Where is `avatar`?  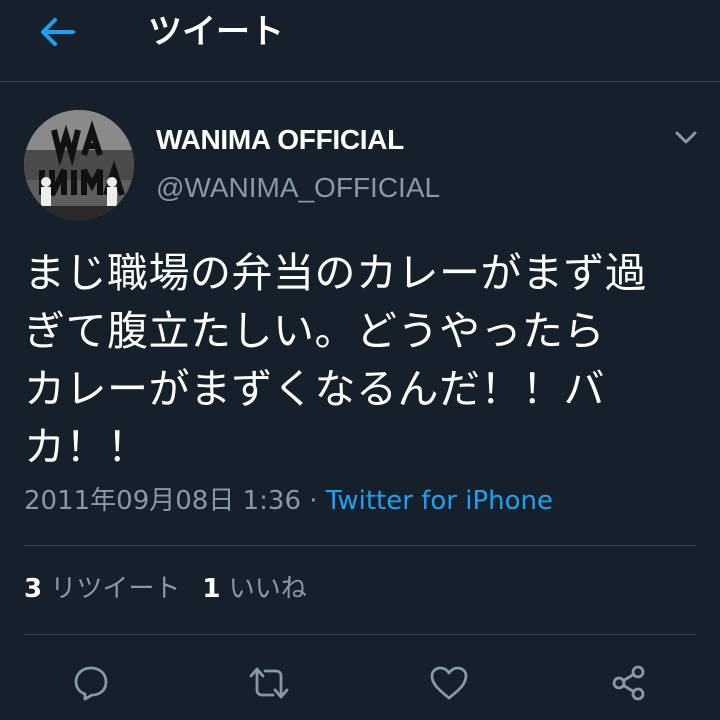 avatar is located at coordinates (79, 165).